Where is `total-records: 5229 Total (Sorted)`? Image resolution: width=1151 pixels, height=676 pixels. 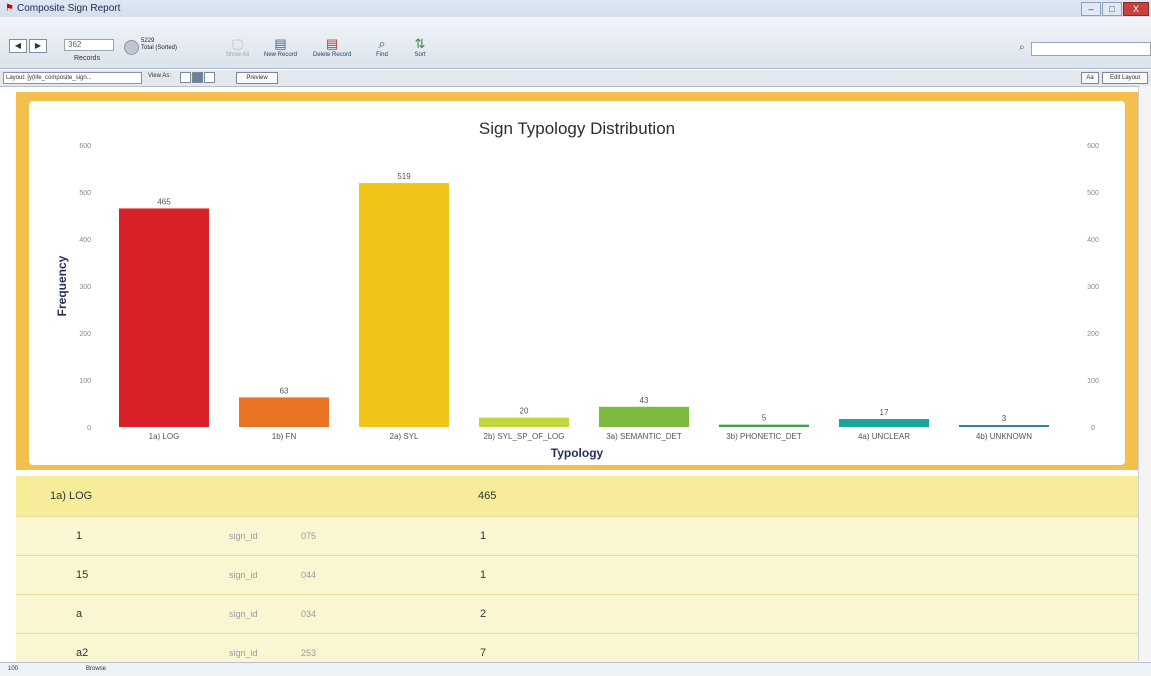 total-records: 5229 Total (Sorted) is located at coordinates (159, 45).